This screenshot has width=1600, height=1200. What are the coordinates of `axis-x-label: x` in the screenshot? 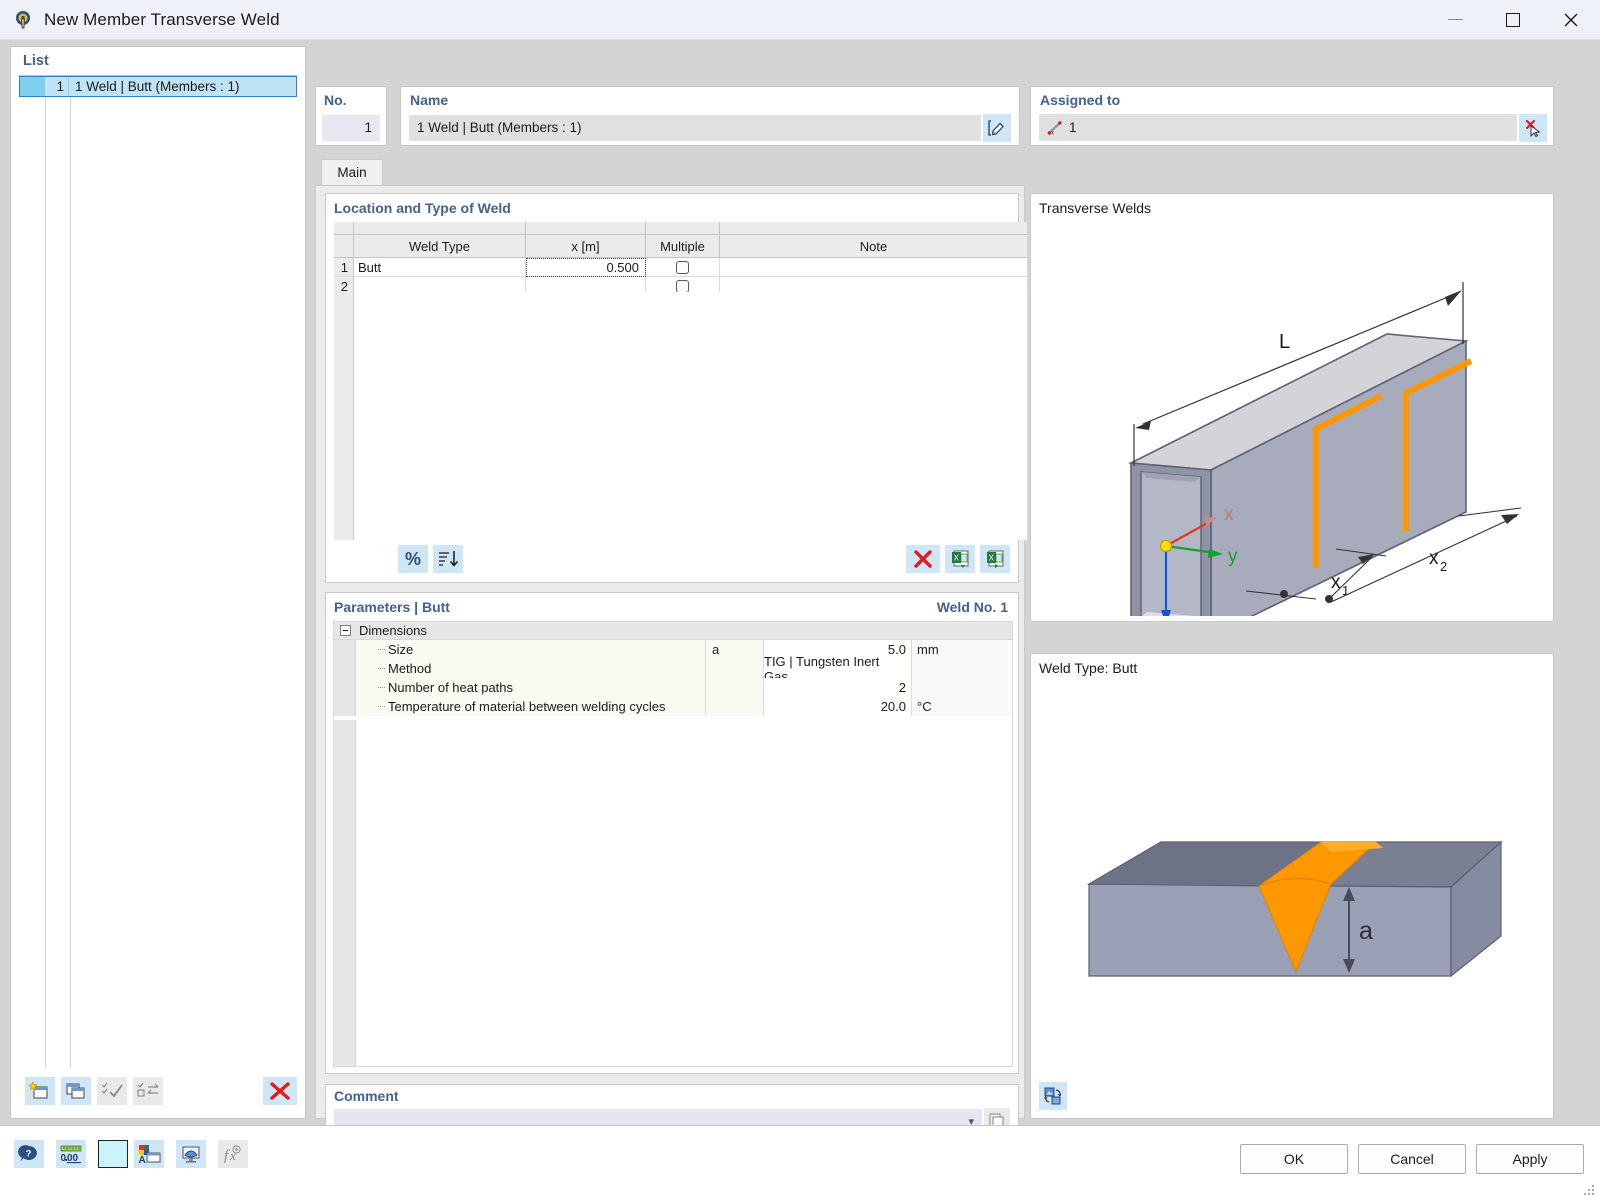 It's located at (1229, 514).